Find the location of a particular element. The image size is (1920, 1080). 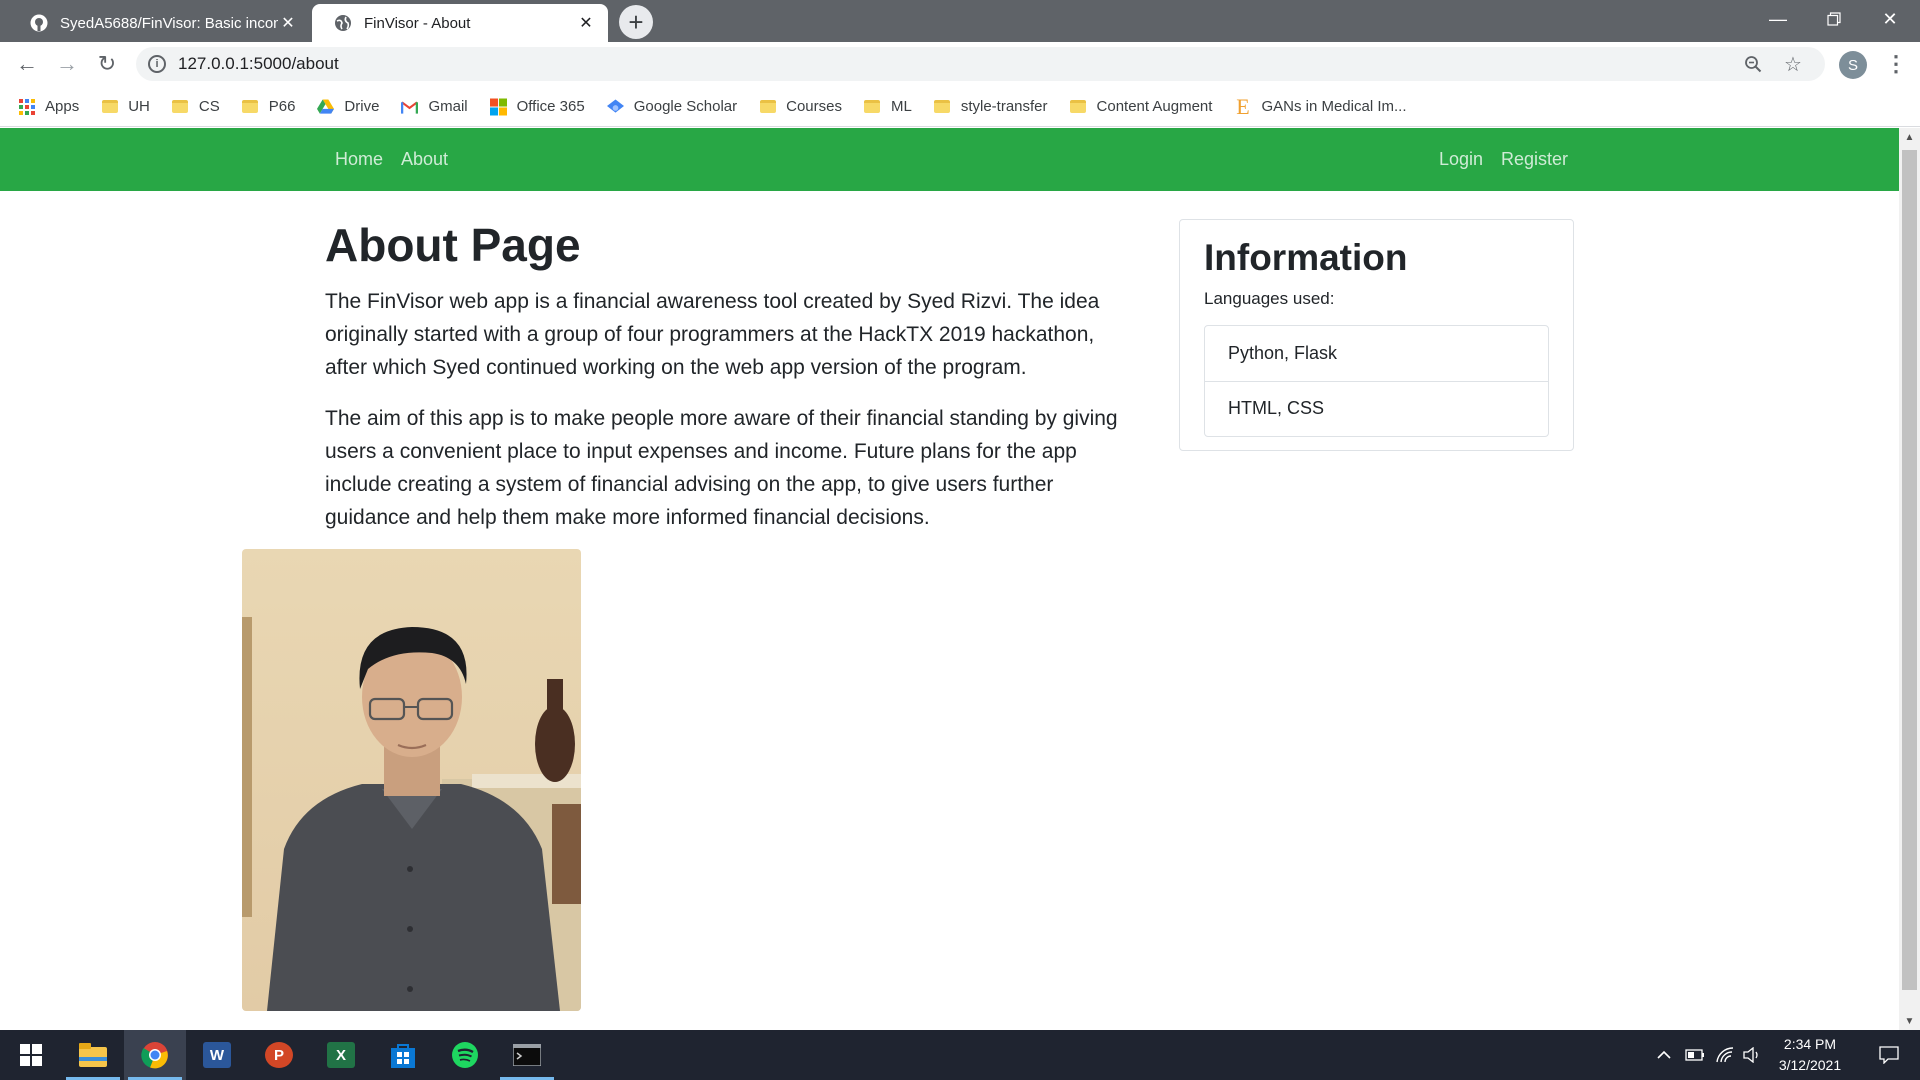

gmail-icon is located at coordinates (410, 106).